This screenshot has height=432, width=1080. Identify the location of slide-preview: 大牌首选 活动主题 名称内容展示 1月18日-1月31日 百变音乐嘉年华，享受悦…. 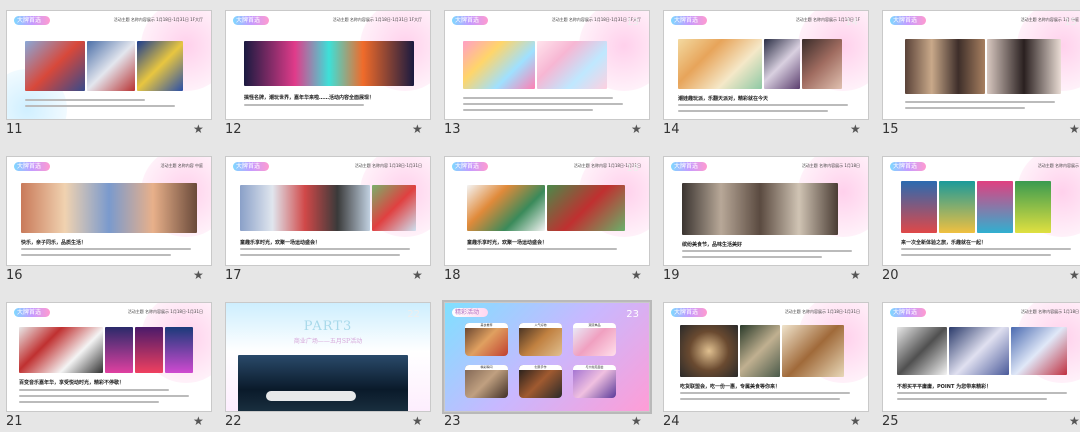
(109, 357).